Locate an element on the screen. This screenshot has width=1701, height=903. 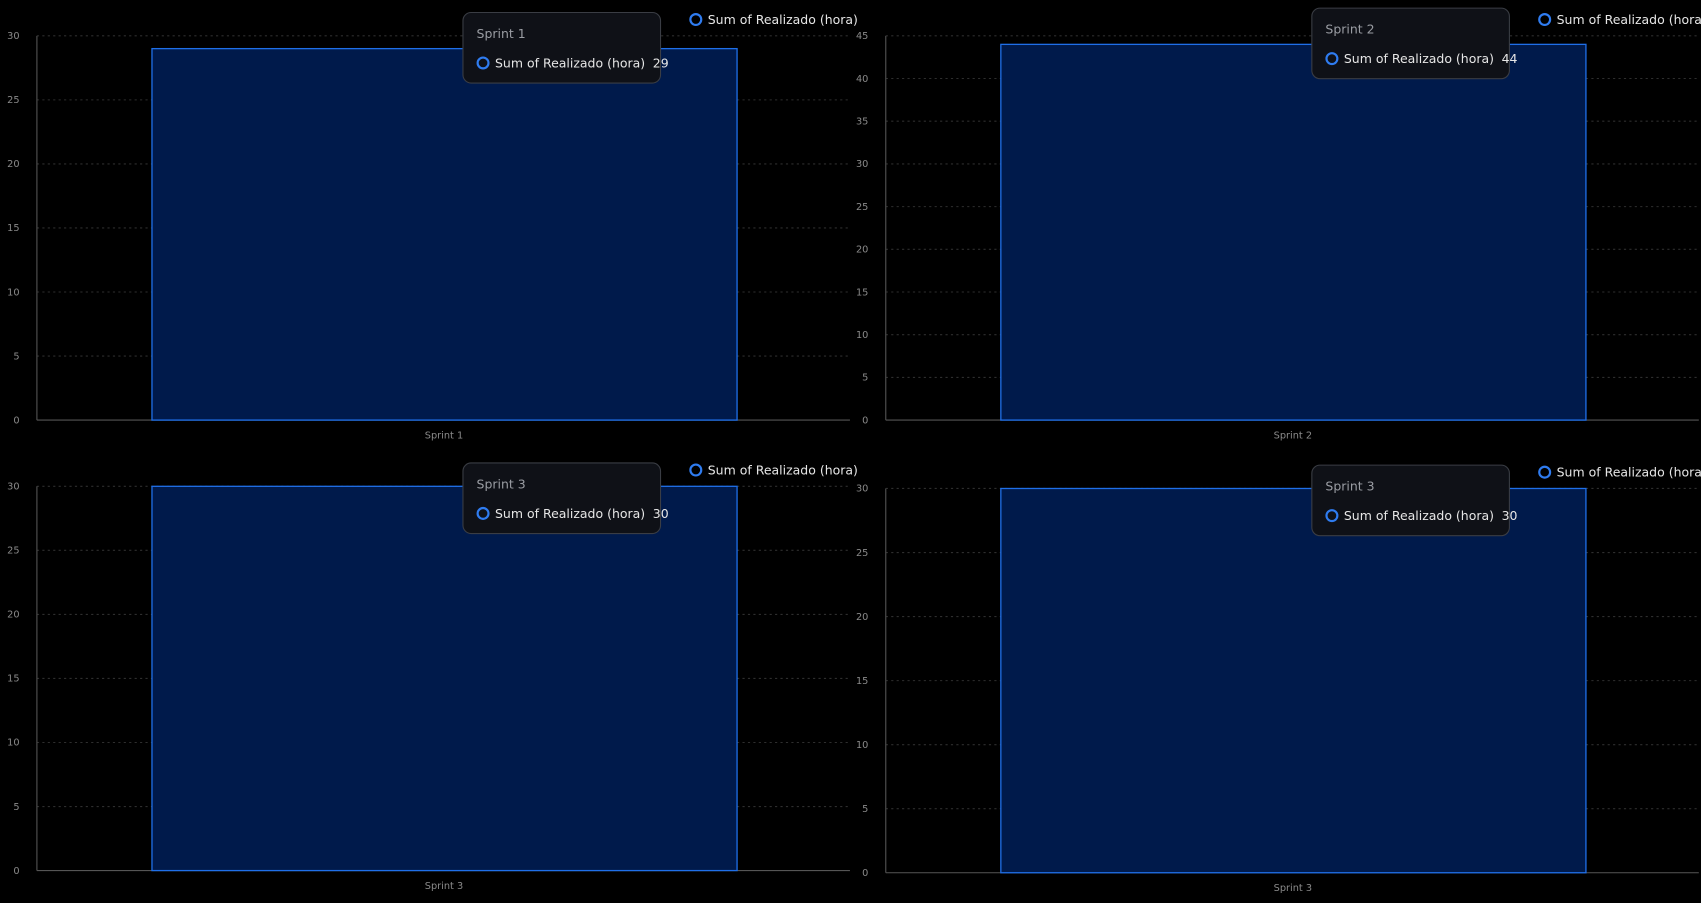
x-tick-label: Sprint 1 is located at coordinates (444, 436).